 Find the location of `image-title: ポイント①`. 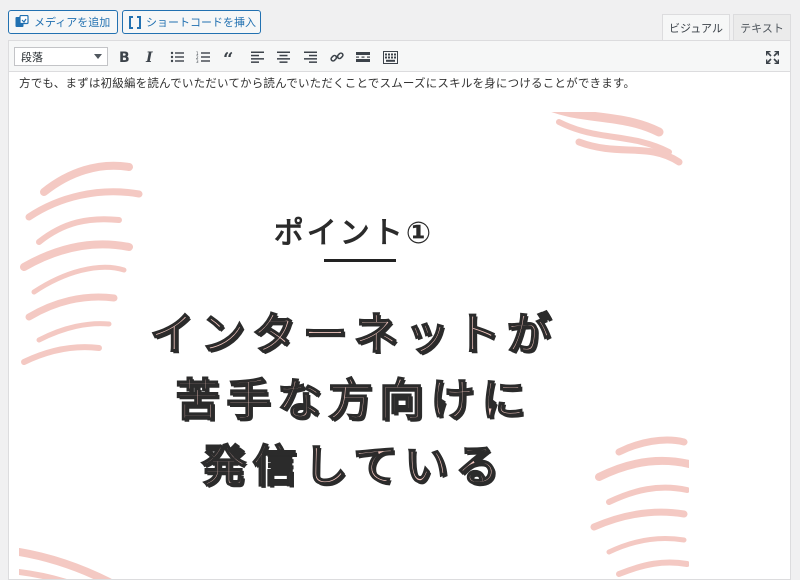

image-title: ポイント① is located at coordinates (354, 233).